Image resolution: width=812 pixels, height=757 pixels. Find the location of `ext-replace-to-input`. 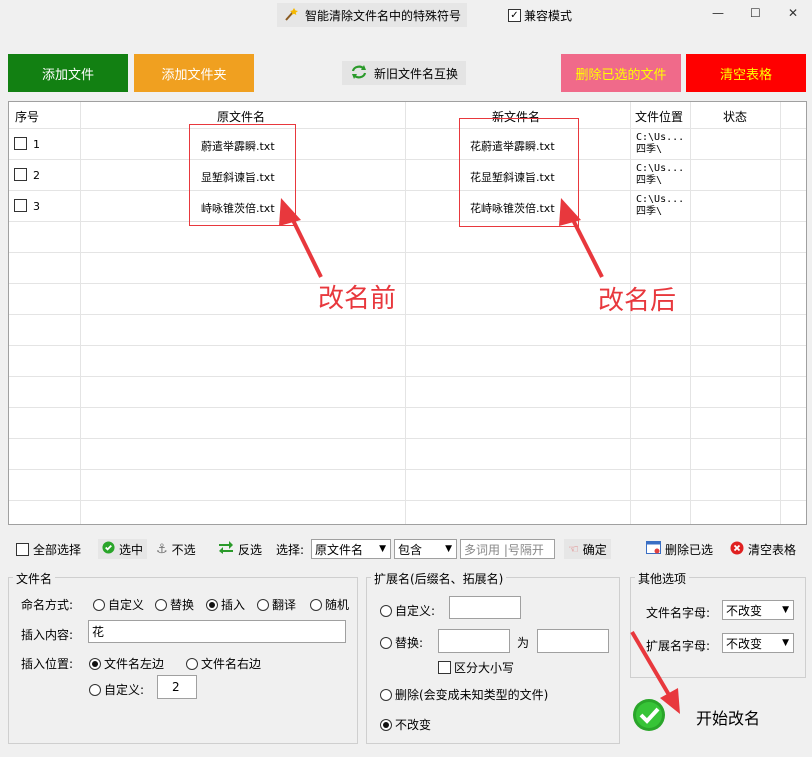

ext-replace-to-input is located at coordinates (573, 641).